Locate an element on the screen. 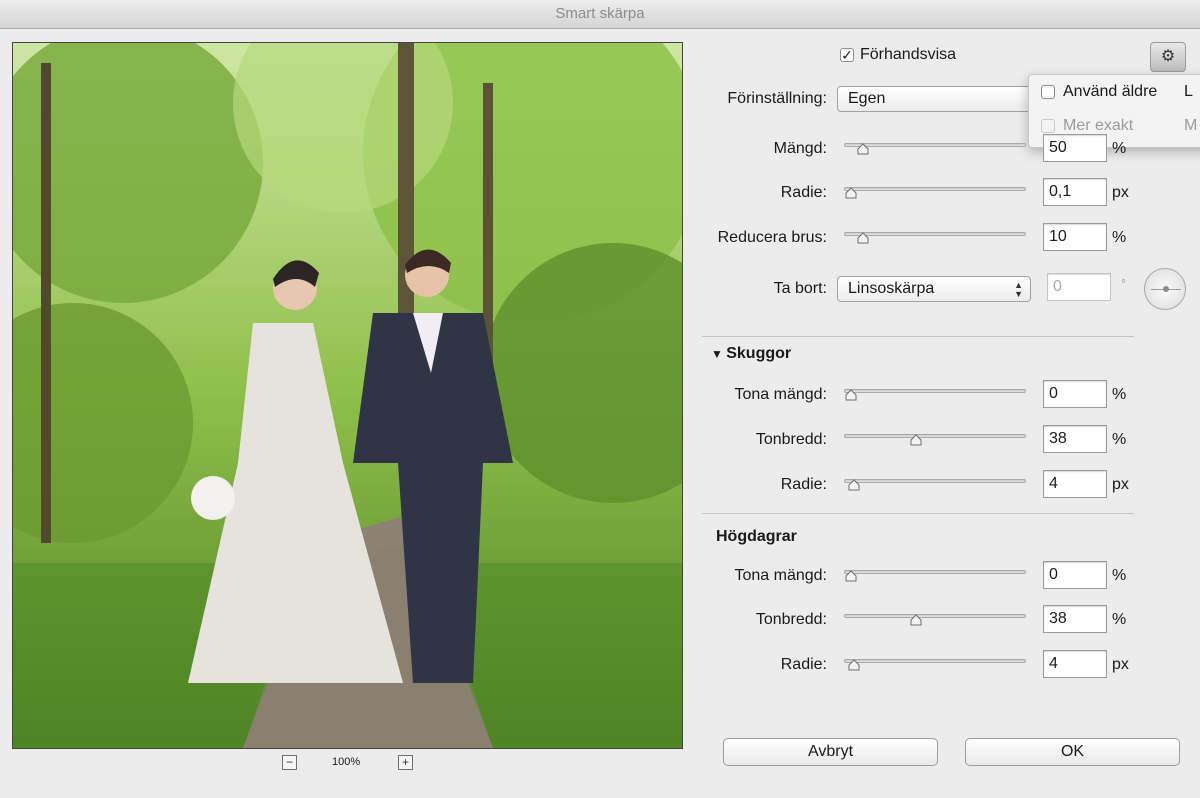 The width and height of the screenshot is (1200, 798). angle-dial-center is located at coordinates (1166, 289).